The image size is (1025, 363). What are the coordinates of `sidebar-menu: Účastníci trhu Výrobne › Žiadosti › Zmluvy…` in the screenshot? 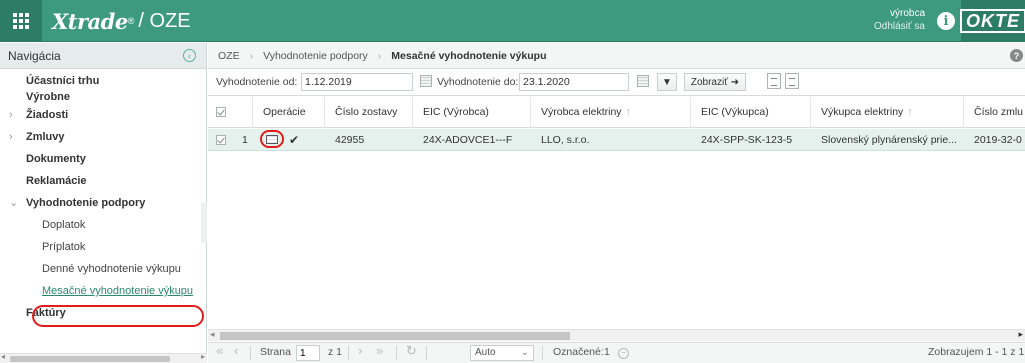 It's located at (100, 197).